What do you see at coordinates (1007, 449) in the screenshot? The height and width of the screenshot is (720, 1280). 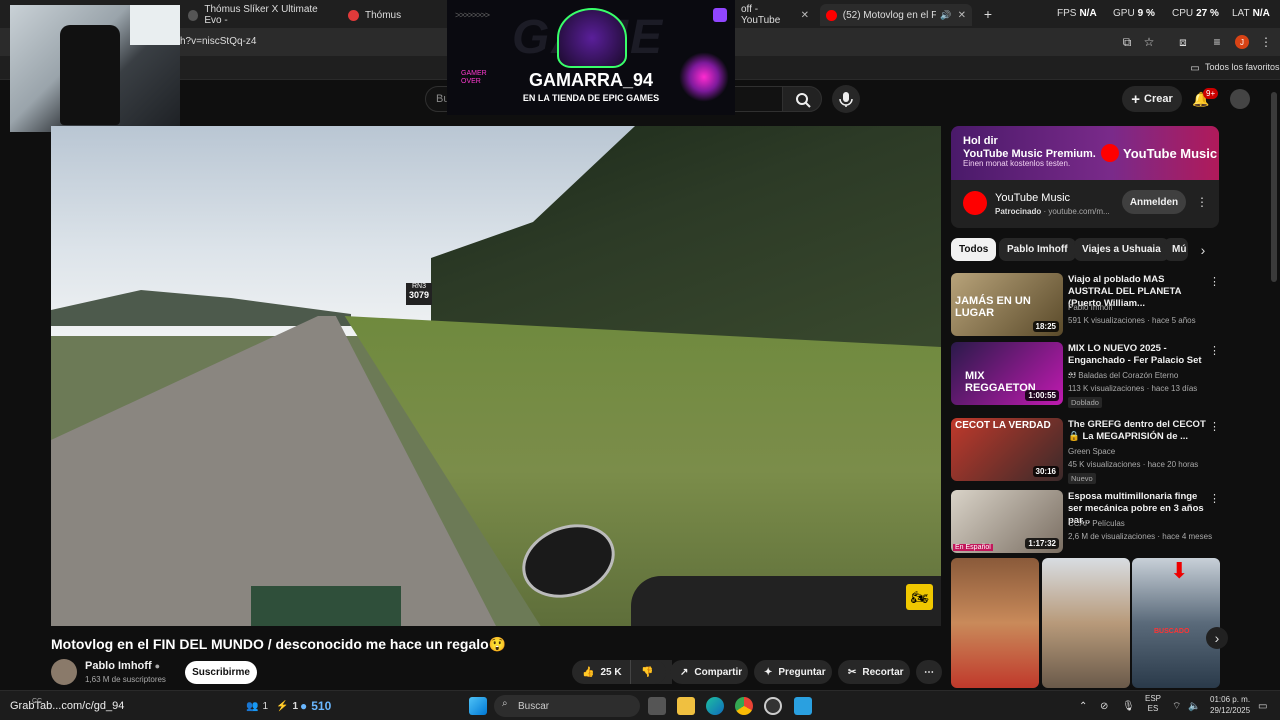 I see `video-thumbnail: CECOT LA VERDAD 30:16` at bounding box center [1007, 449].